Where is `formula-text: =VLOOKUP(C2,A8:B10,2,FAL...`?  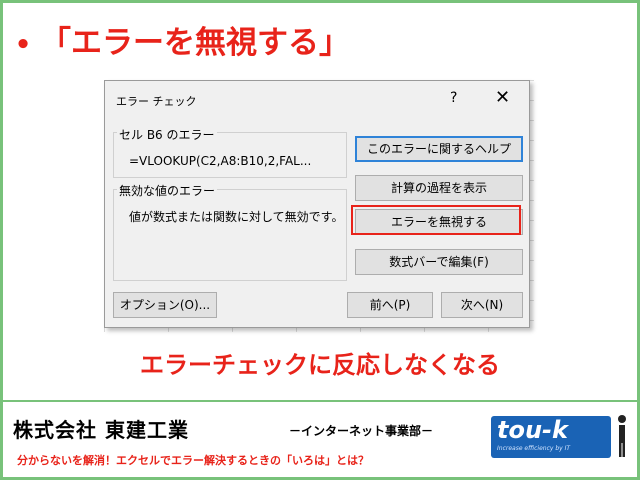 formula-text: =VLOOKUP(C2,A8:B10,2,FAL... is located at coordinates (220, 161).